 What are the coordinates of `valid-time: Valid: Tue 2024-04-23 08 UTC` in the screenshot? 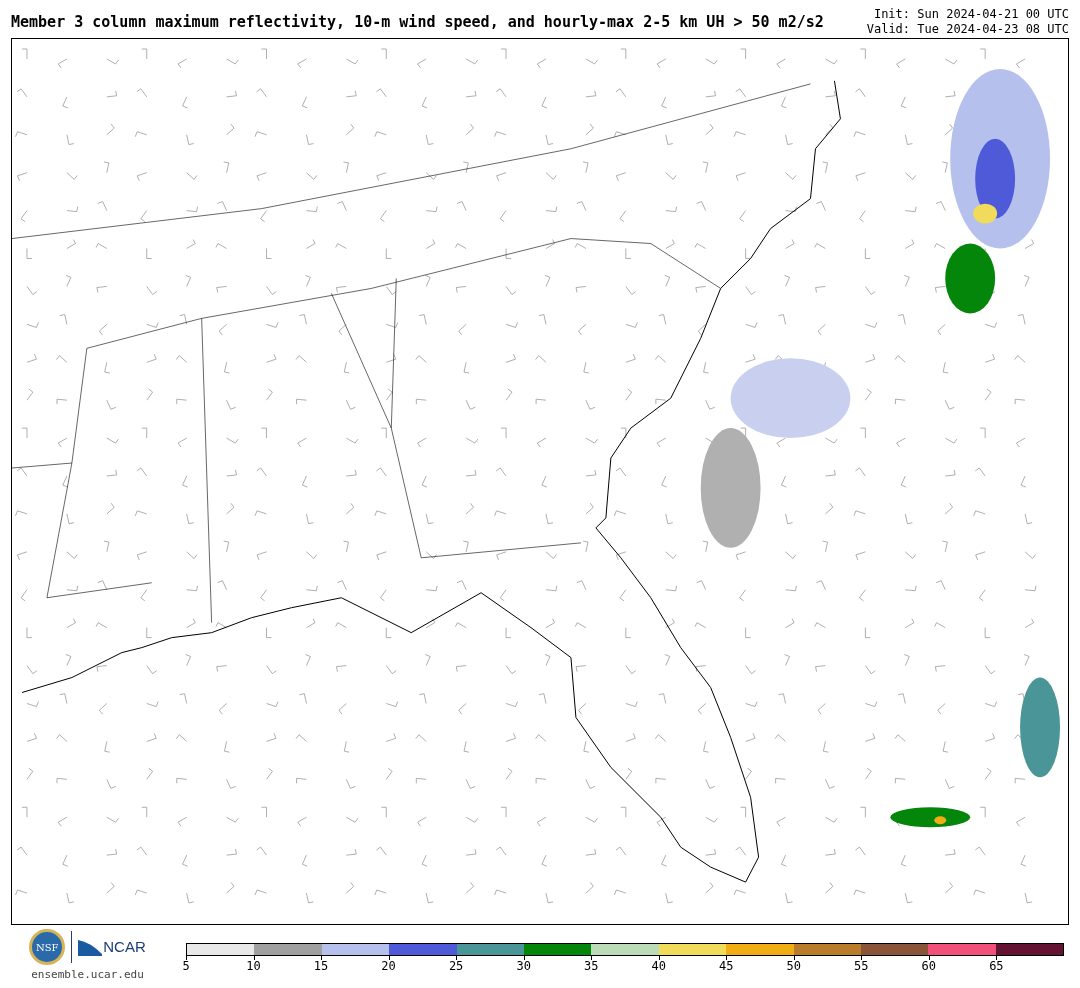 It's located at (967, 29).